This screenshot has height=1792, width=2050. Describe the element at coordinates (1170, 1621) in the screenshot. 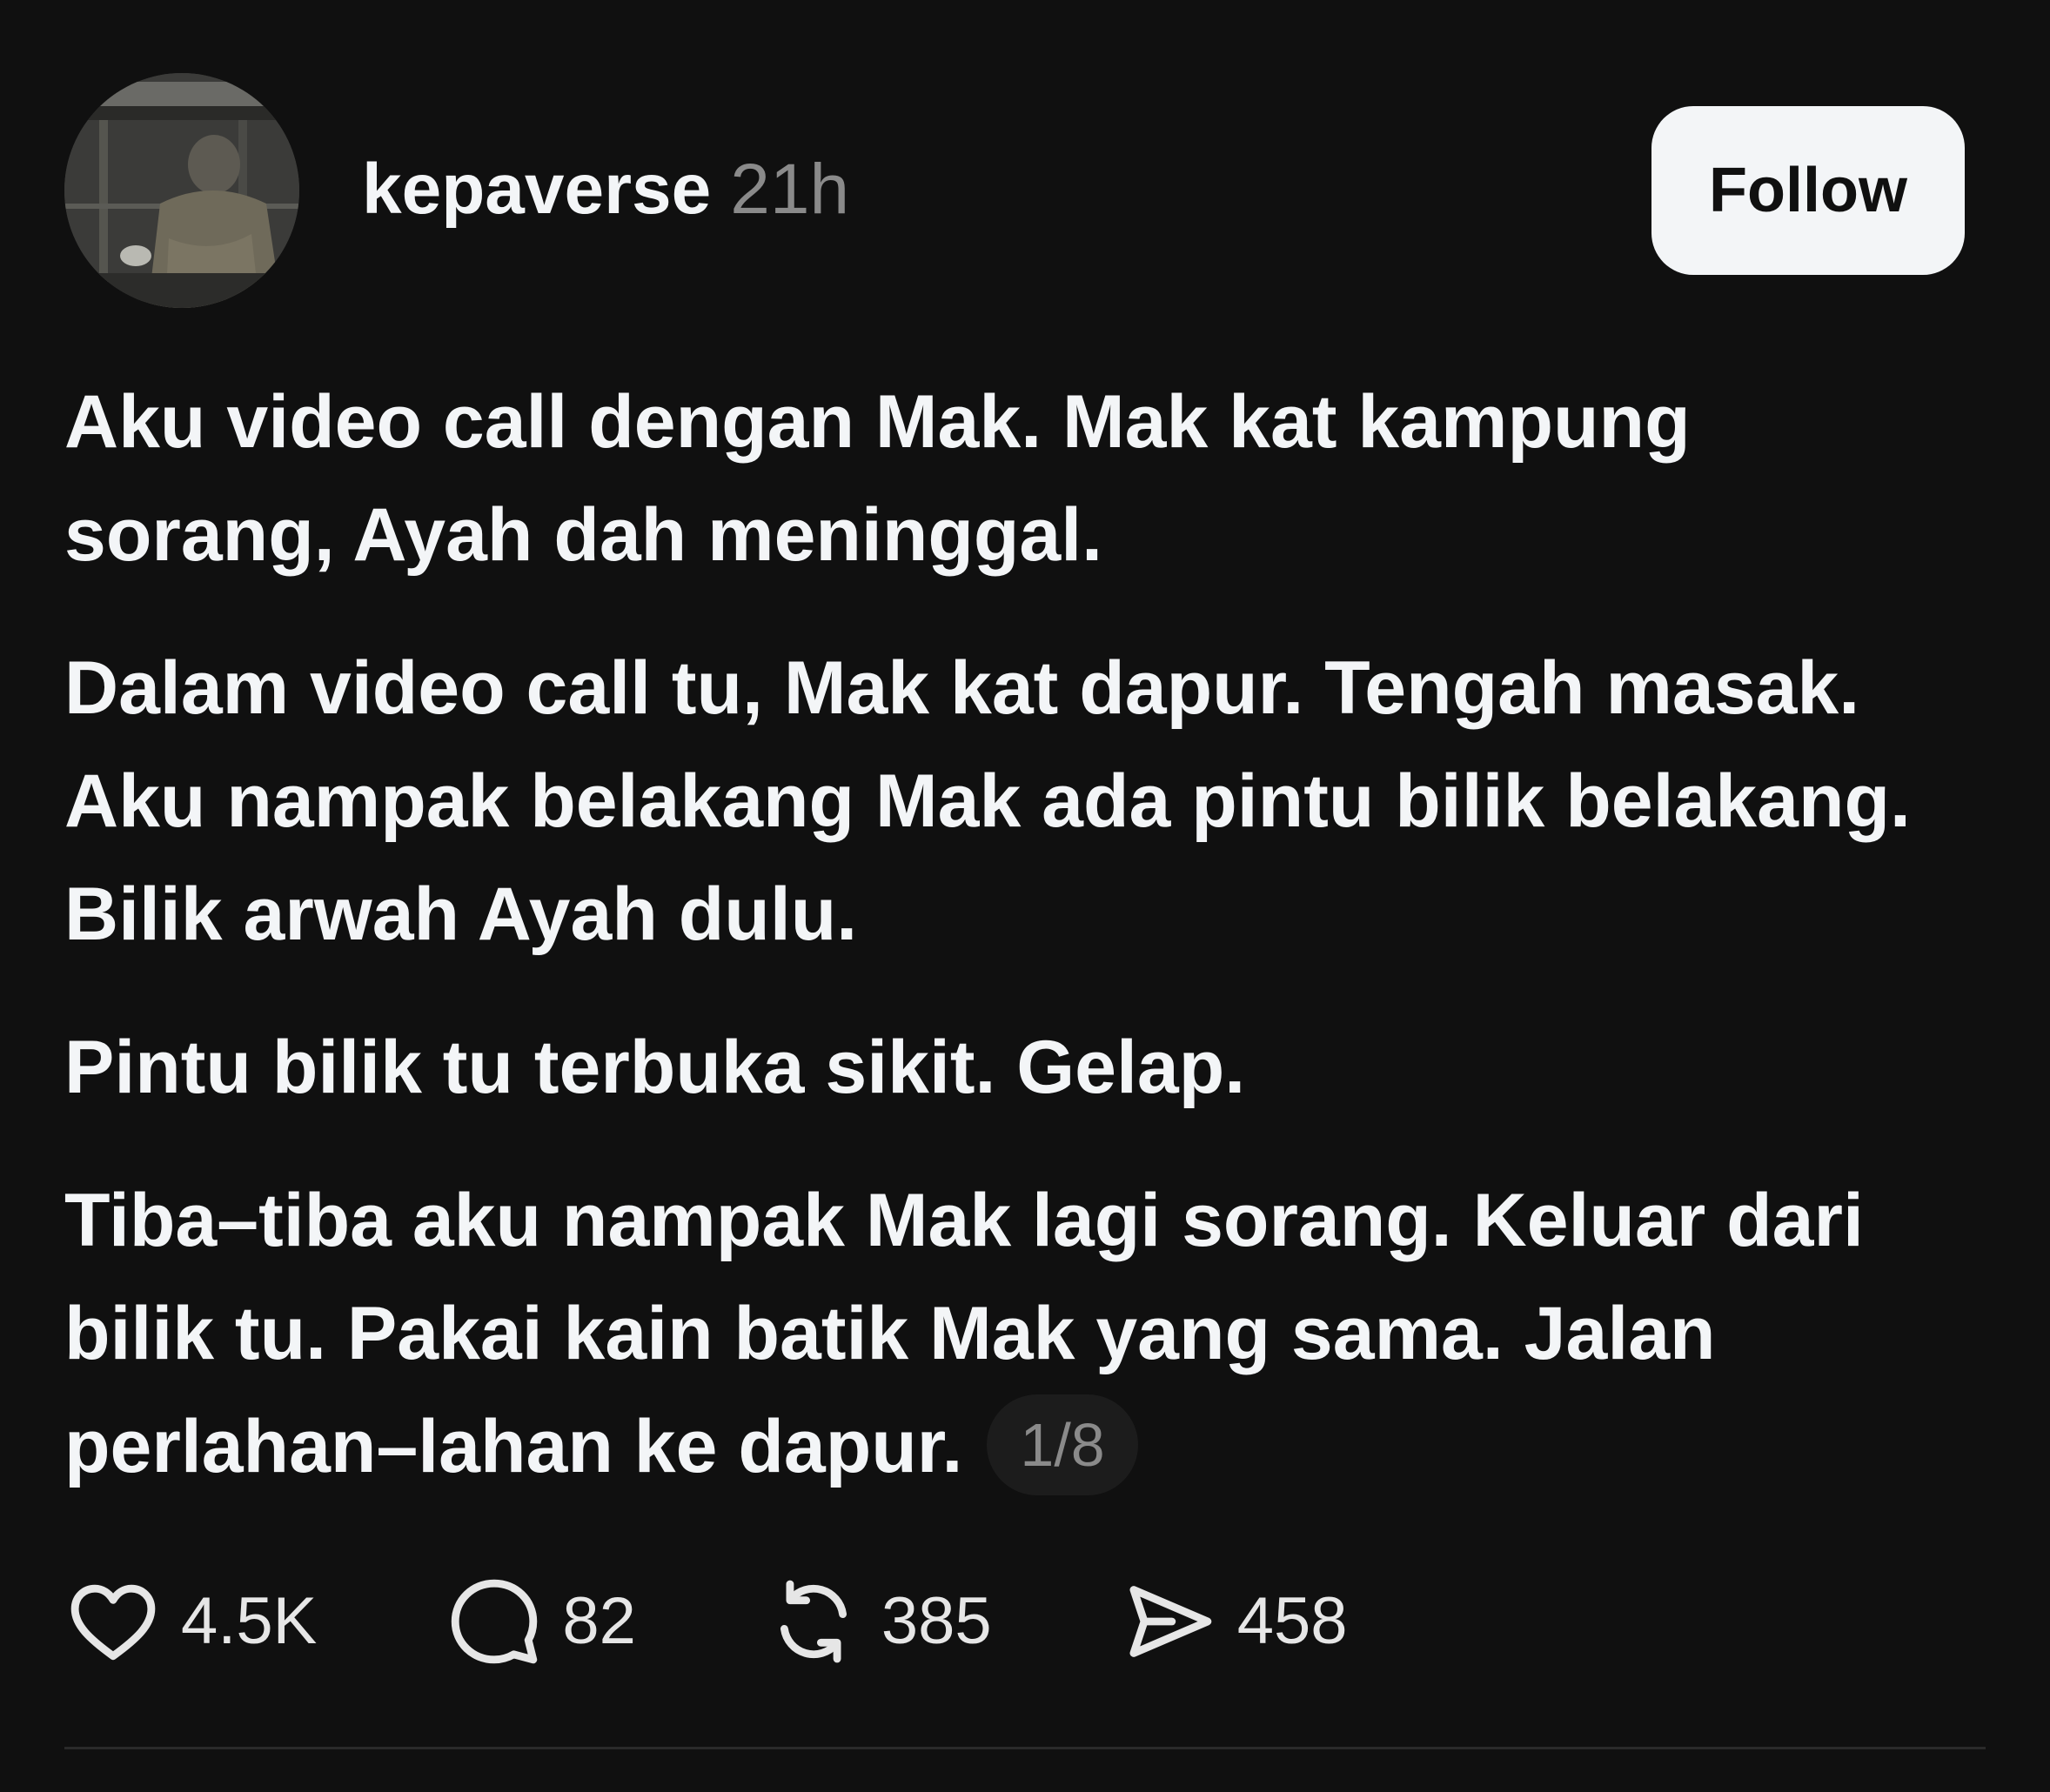

I see `send-icon` at that location.